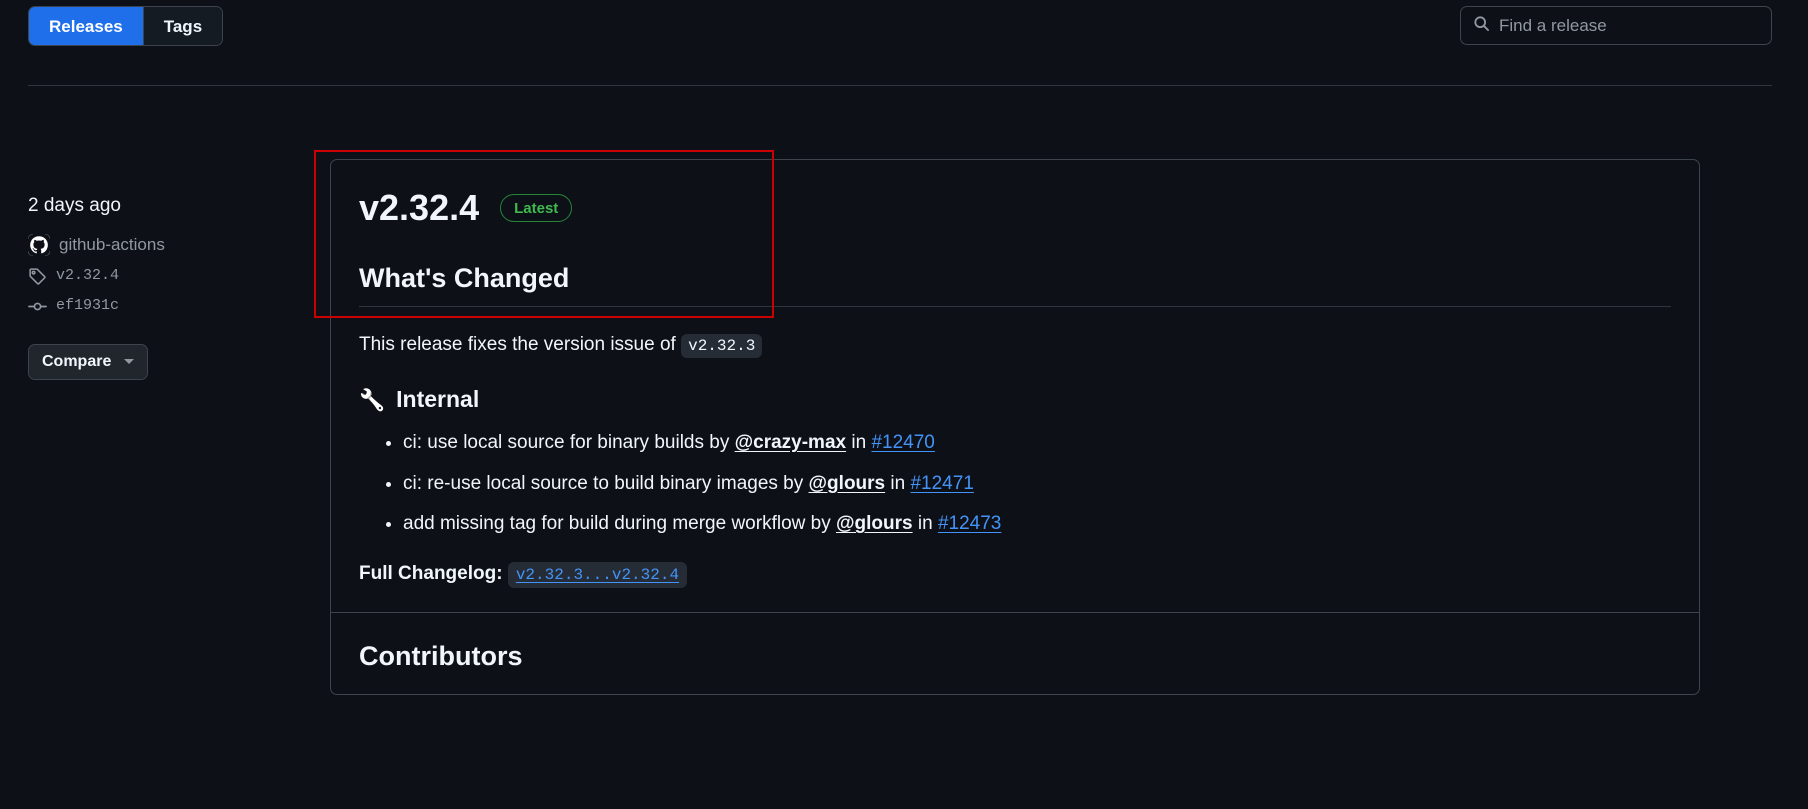 Image resolution: width=1808 pixels, height=809 pixels. What do you see at coordinates (87, 306) in the screenshot?
I see `commit-sha: ef1931c` at bounding box center [87, 306].